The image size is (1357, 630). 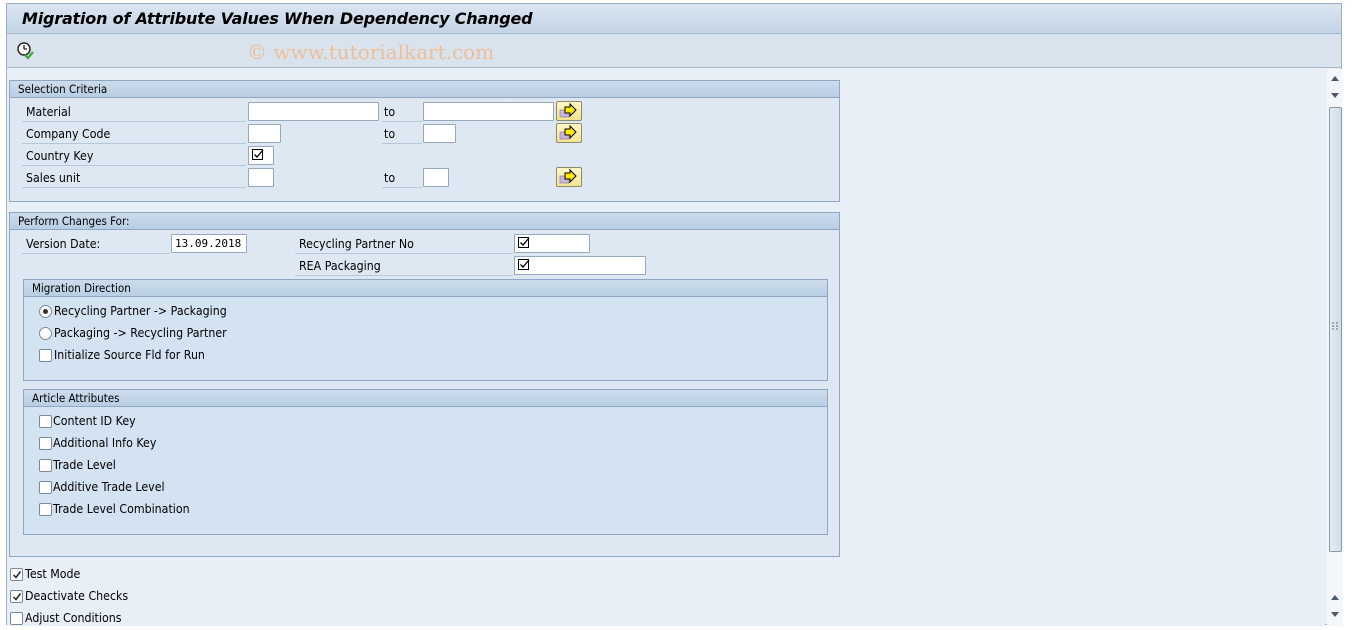 I want to click on application-toolbar: © www.tutorialkart.com, so click(x=674, y=51).